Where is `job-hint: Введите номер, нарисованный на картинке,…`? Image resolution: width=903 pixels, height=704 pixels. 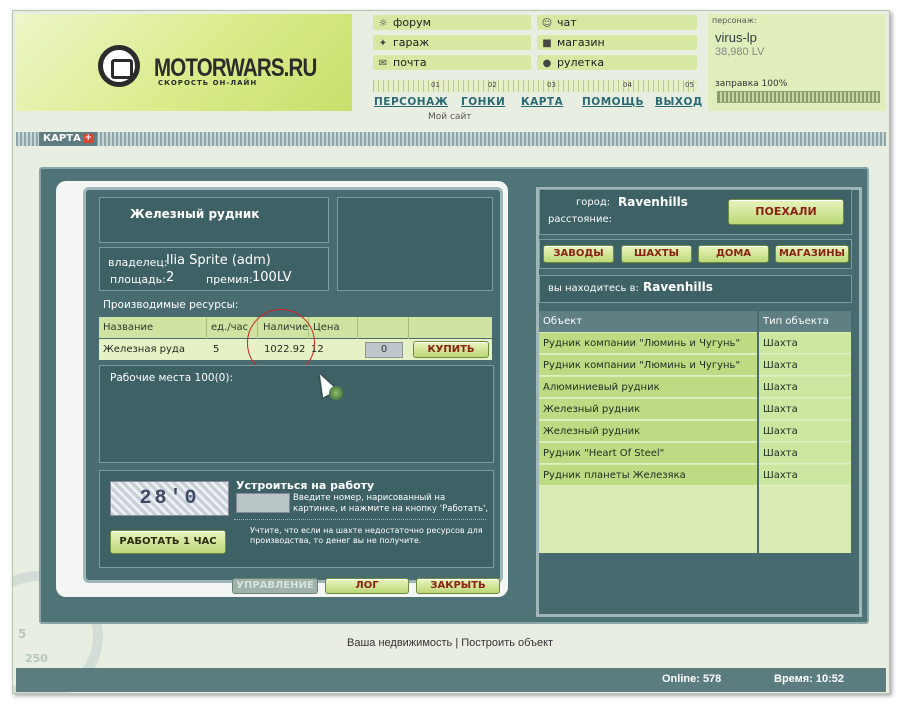 job-hint: Введите номер, нарисованный на картинке,… is located at coordinates (391, 503).